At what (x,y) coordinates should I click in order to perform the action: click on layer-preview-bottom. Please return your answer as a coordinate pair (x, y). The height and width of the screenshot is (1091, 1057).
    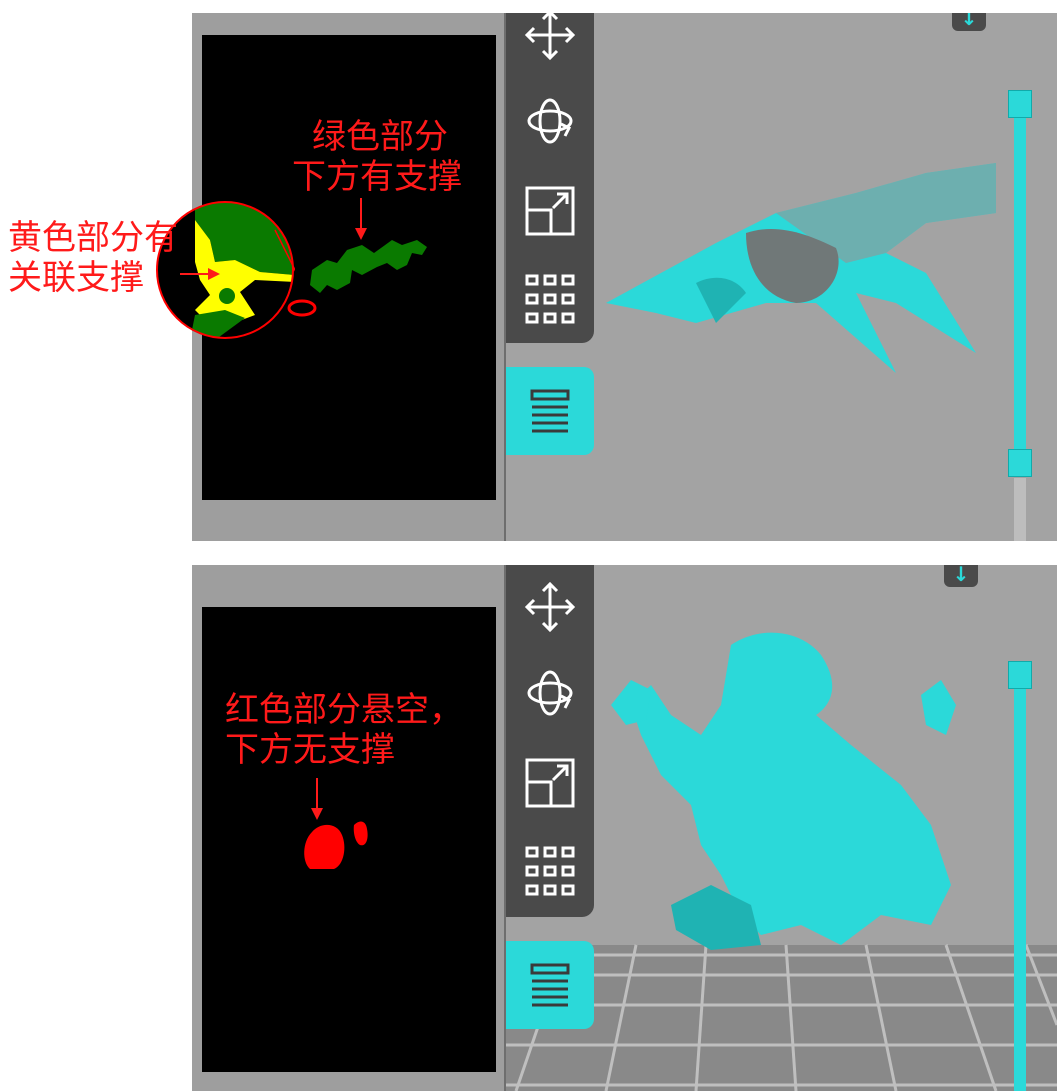
    Looking at the image, I should click on (349, 839).